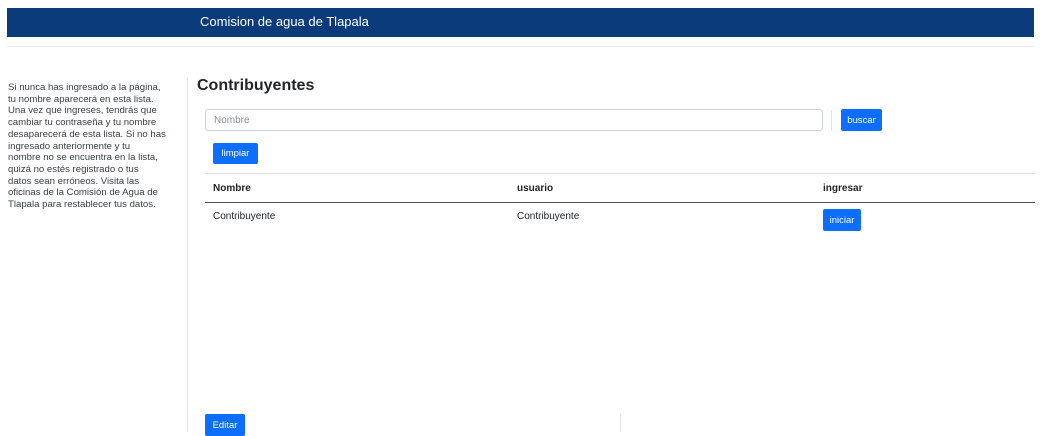 This screenshot has width=1041, height=436. I want to click on help-line: quizá no estés registrado o tus, so click(73, 169).